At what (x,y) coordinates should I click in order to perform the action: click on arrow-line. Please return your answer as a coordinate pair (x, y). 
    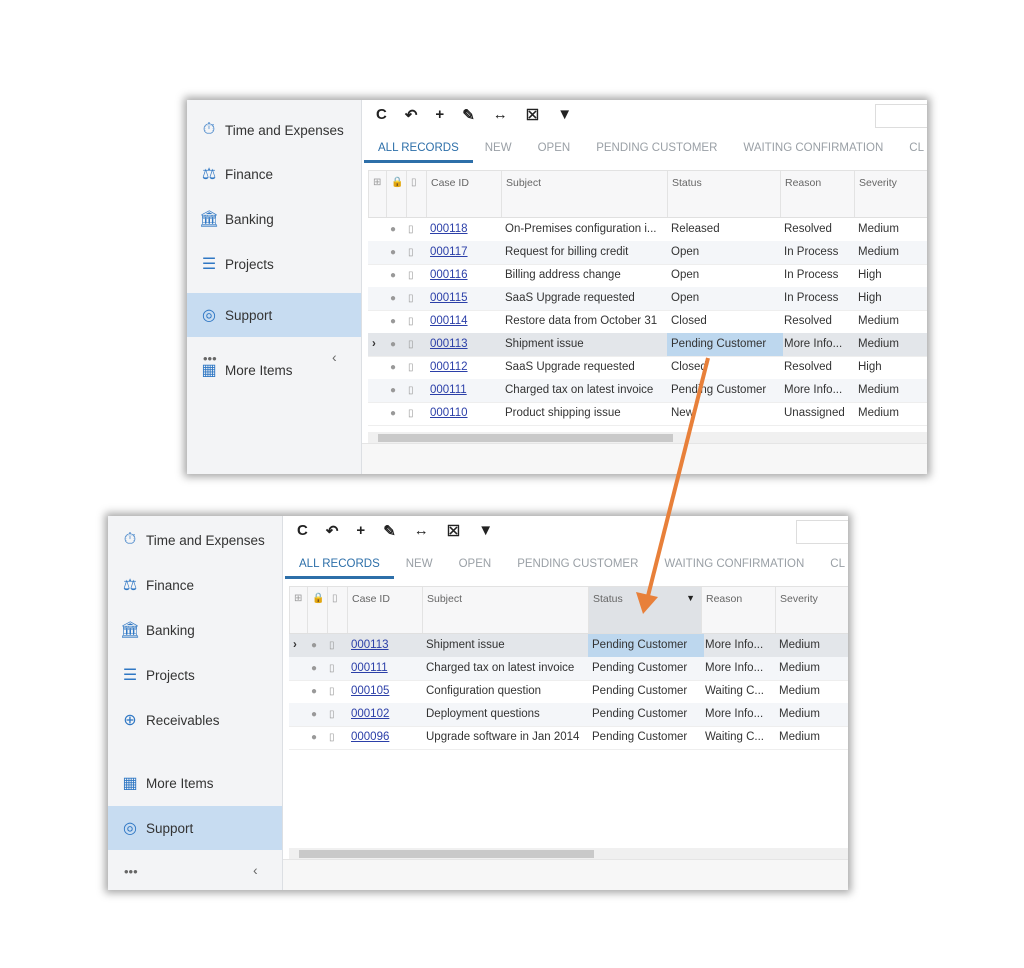
    Looking at the image, I should click on (678, 477).